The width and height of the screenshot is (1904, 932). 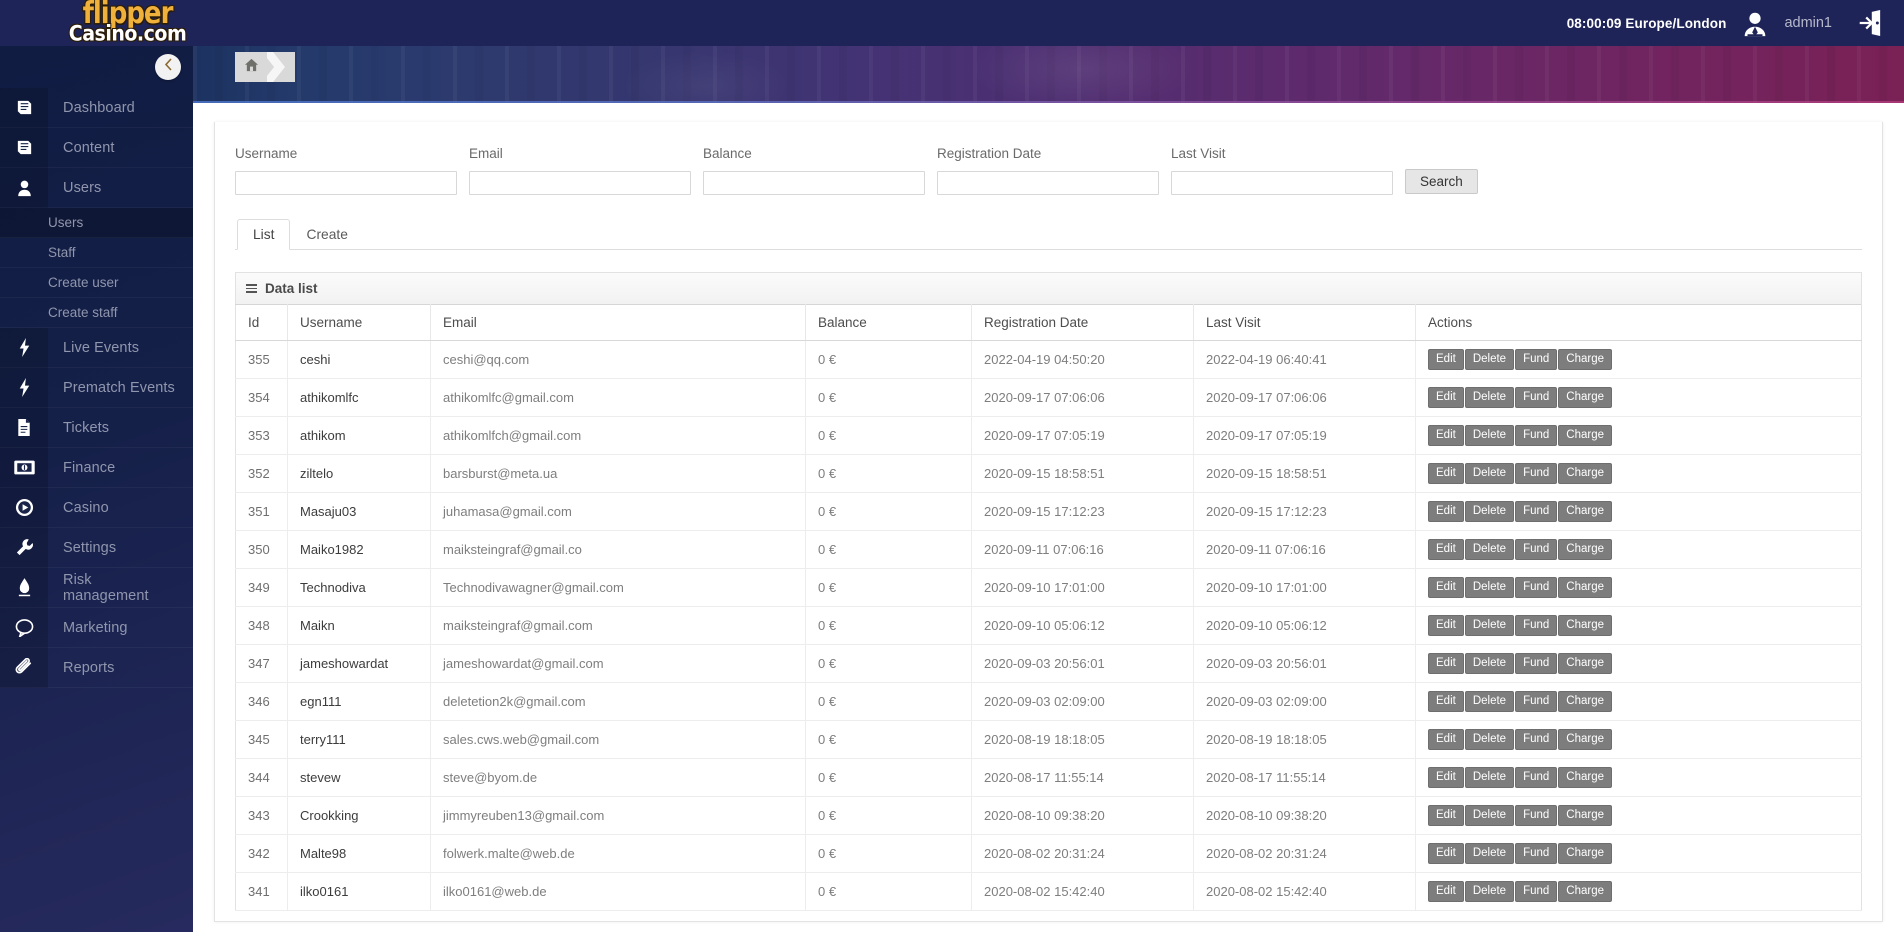 What do you see at coordinates (1082, 322) in the screenshot?
I see `col-header-registration-date: Registration Date` at bounding box center [1082, 322].